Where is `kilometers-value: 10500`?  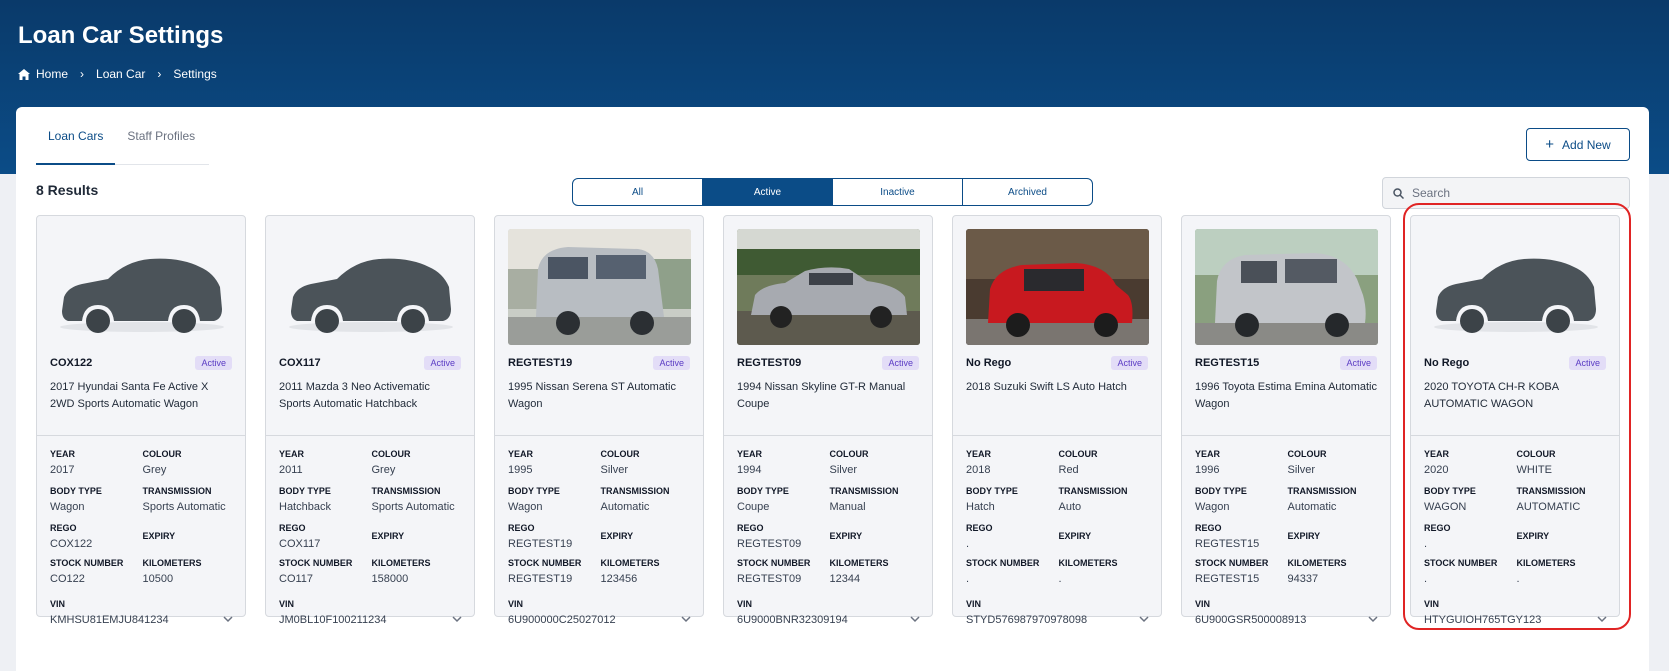
kilometers-value: 10500 is located at coordinates (158, 579).